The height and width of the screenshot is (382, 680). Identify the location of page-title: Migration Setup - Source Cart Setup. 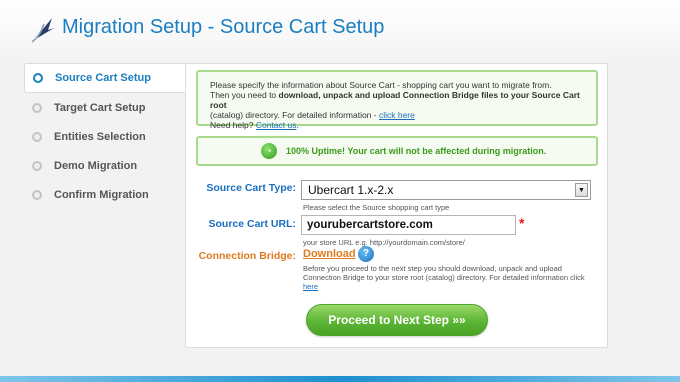
(223, 27).